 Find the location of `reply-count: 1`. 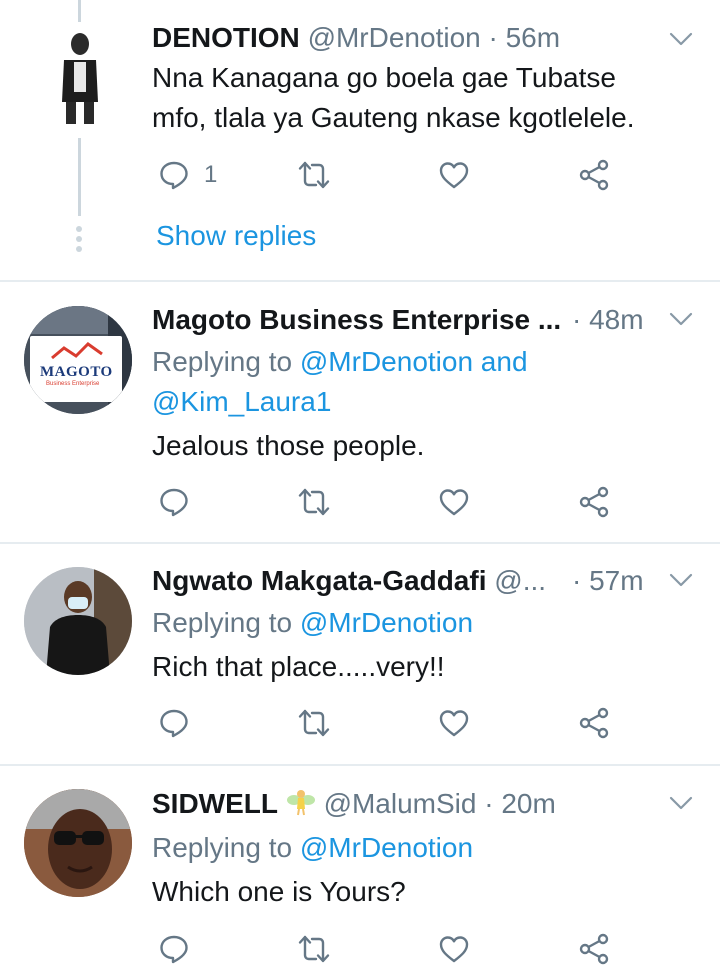

reply-count: 1 is located at coordinates (211, 174).